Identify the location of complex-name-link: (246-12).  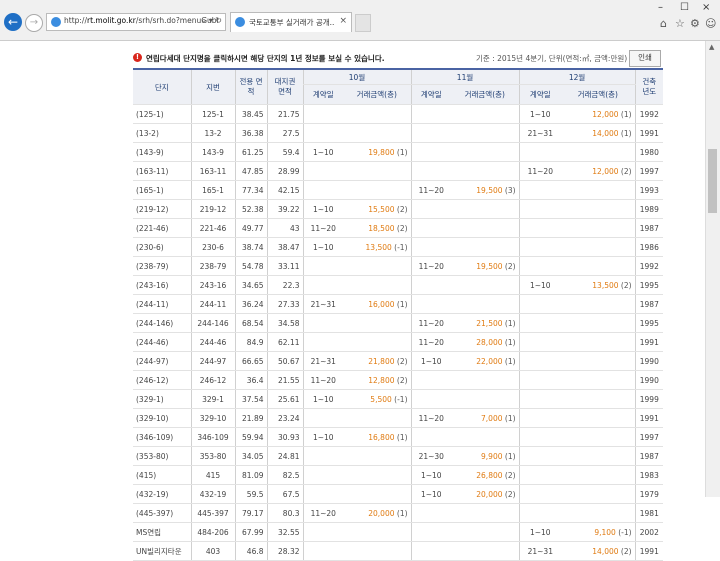
(162, 380).